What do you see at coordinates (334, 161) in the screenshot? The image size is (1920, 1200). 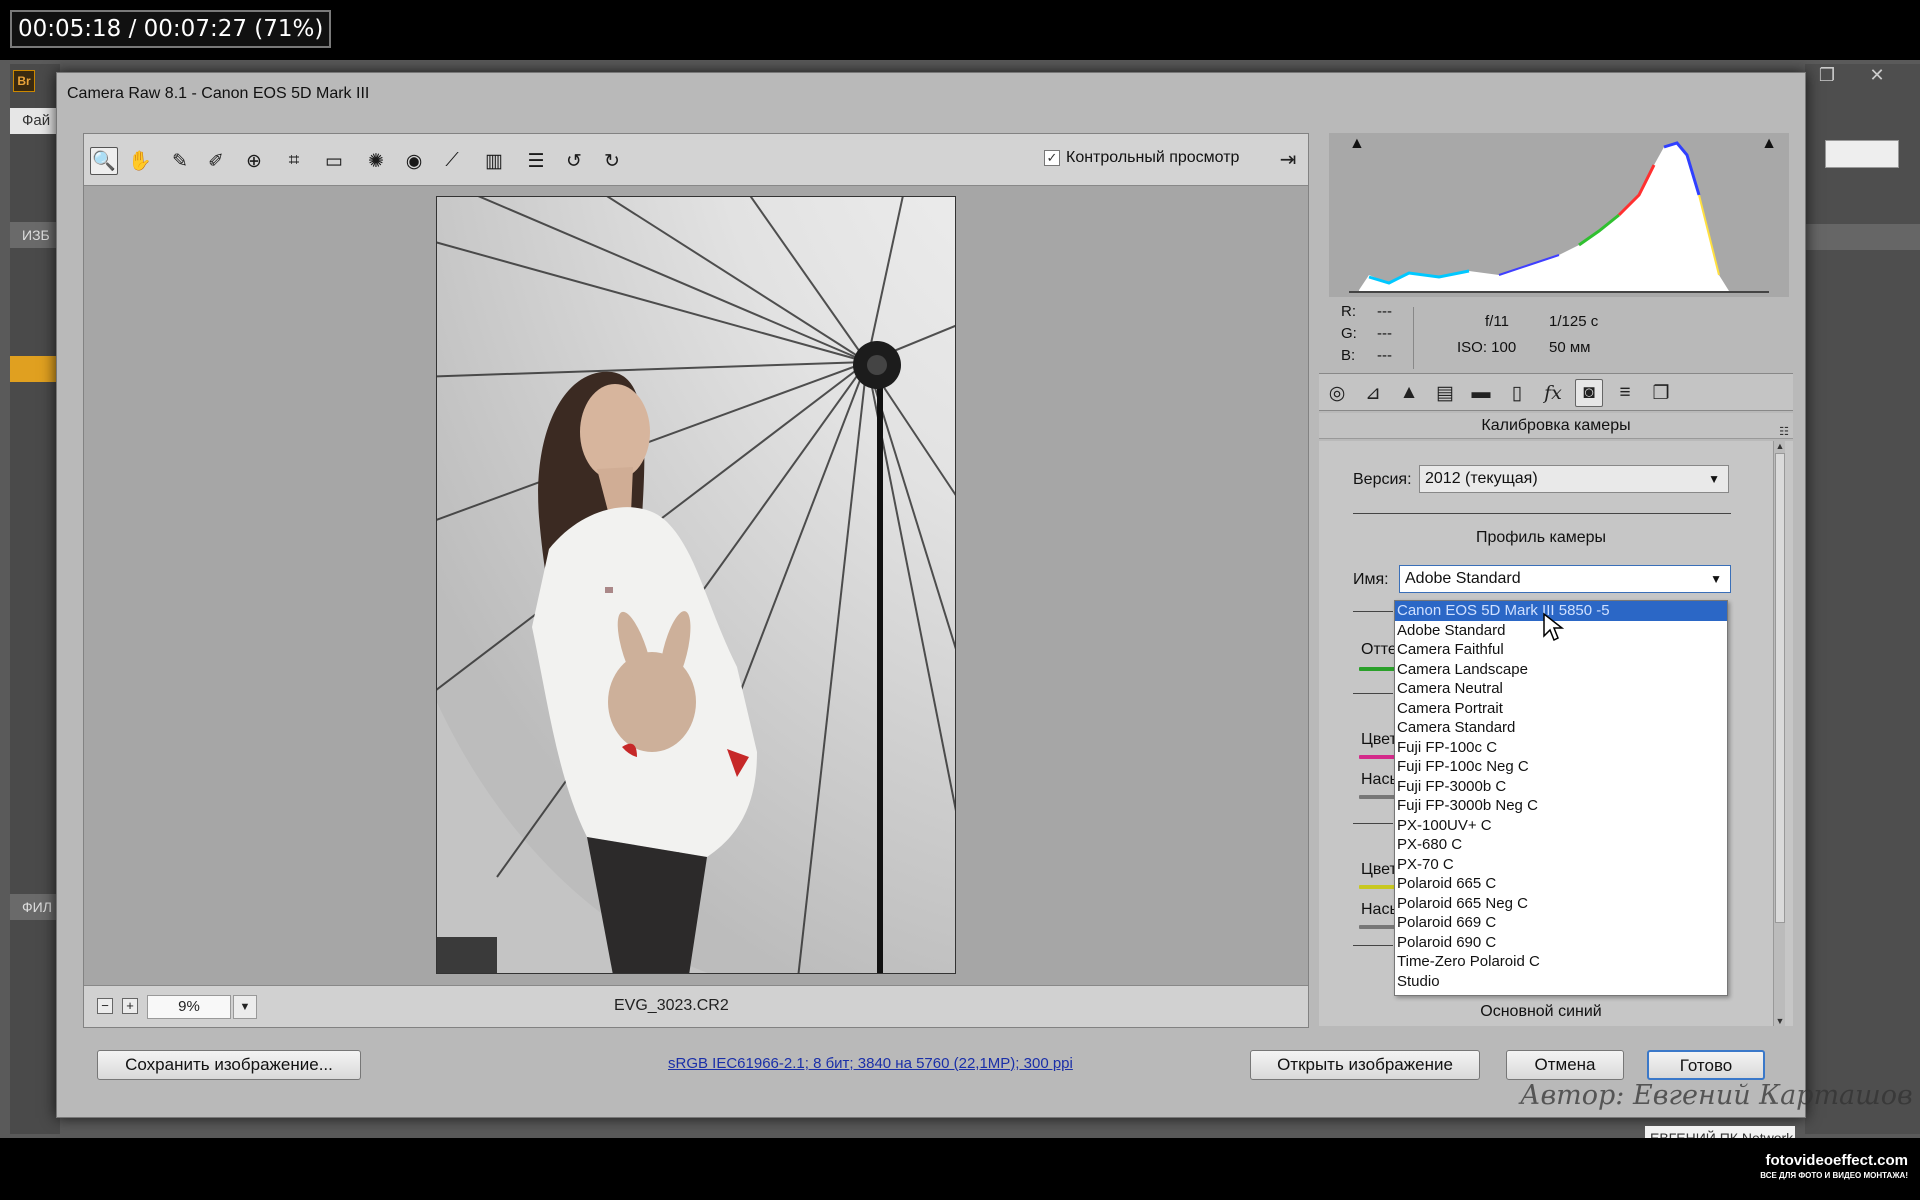 I see `straighten-tool-icon: ▭` at bounding box center [334, 161].